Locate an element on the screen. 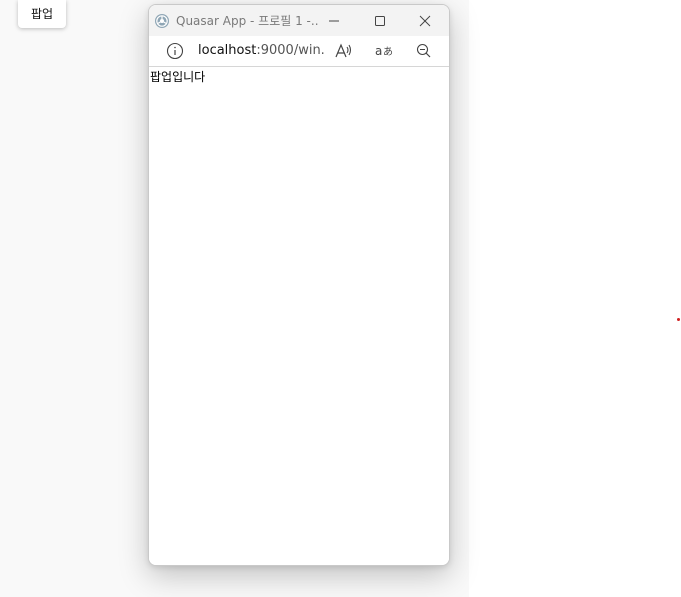 The height and width of the screenshot is (597, 681). svg-text: a is located at coordinates (378, 51).